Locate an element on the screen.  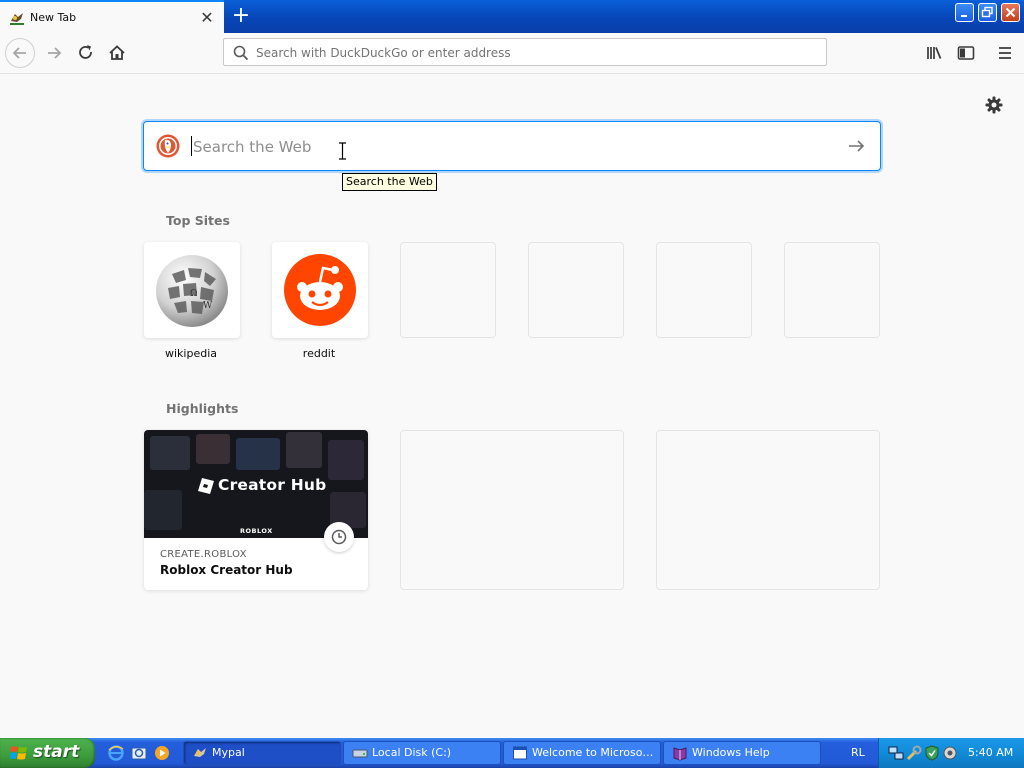
library-button is located at coordinates (935, 53).